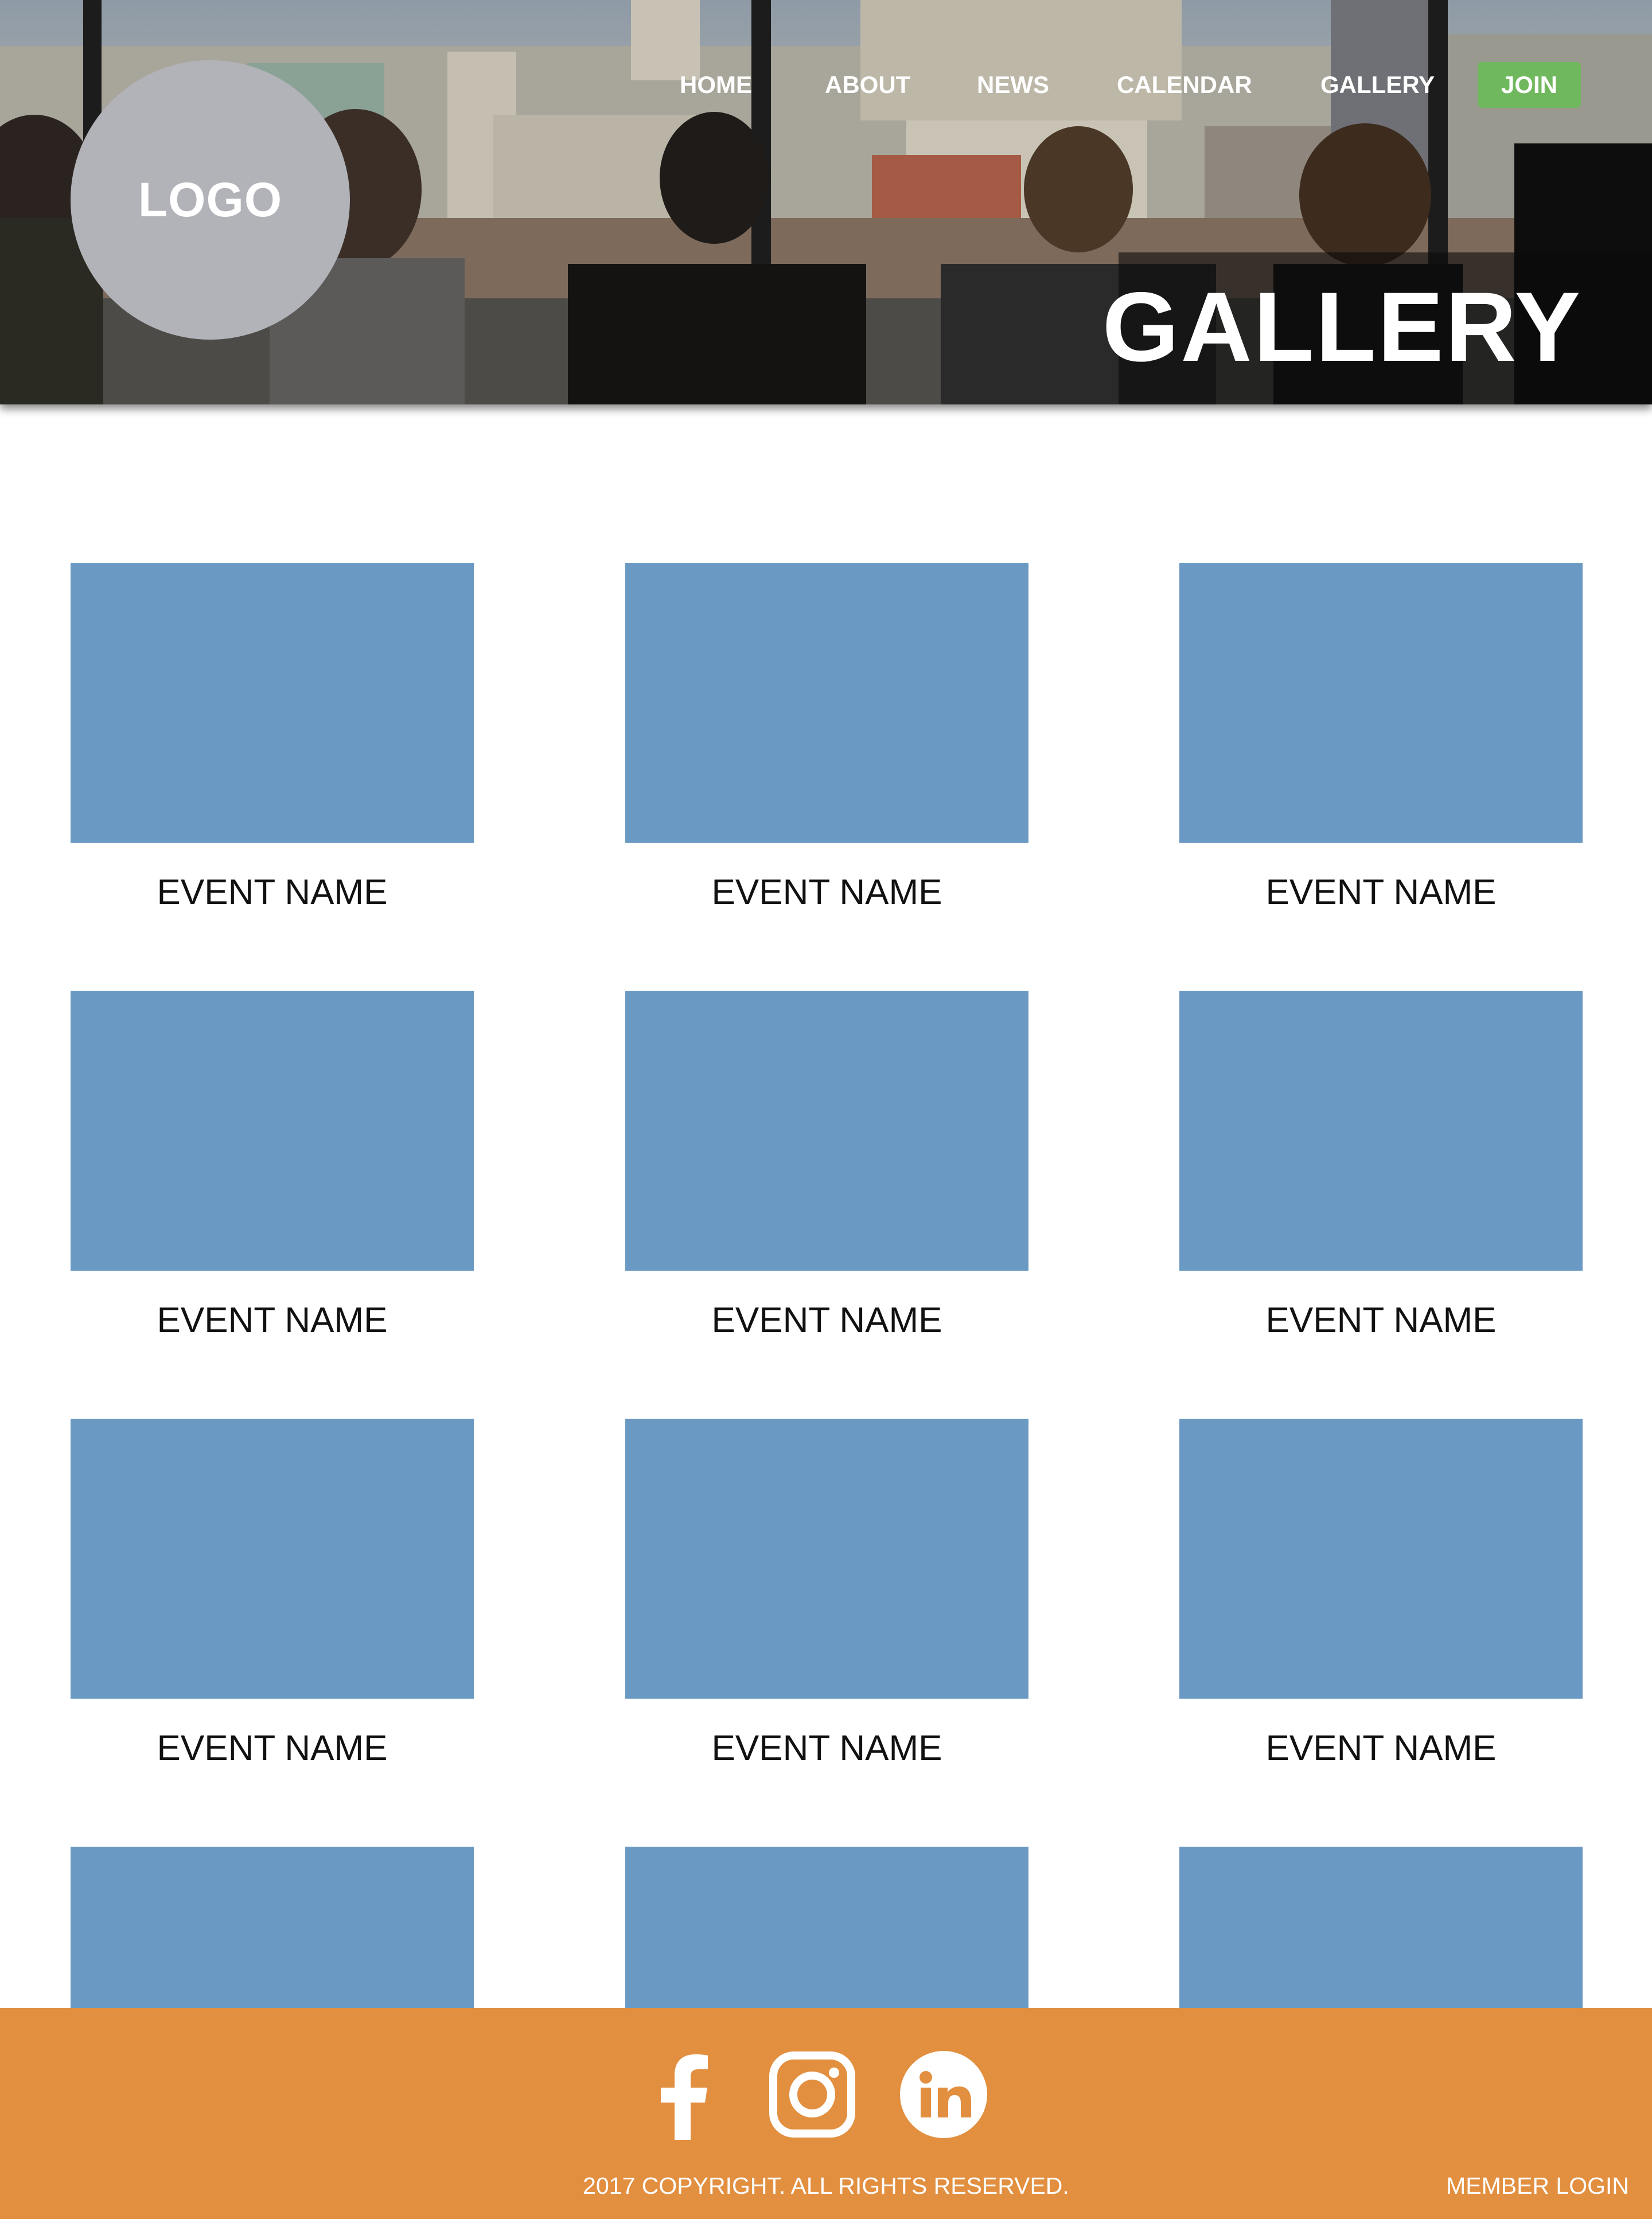 The width and height of the screenshot is (1652, 2219). What do you see at coordinates (1537, 2186) in the screenshot?
I see `member-login-link: MEMBER LOGIN` at bounding box center [1537, 2186].